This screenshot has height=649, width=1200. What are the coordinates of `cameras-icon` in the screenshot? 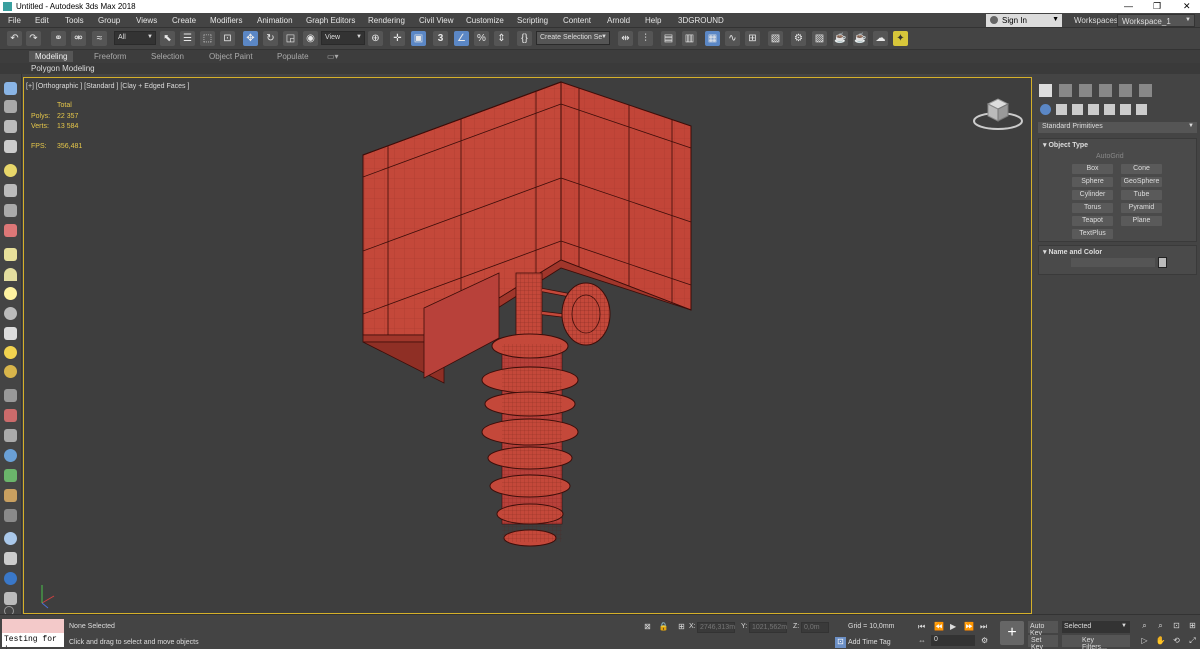 It's located at (1093, 109).